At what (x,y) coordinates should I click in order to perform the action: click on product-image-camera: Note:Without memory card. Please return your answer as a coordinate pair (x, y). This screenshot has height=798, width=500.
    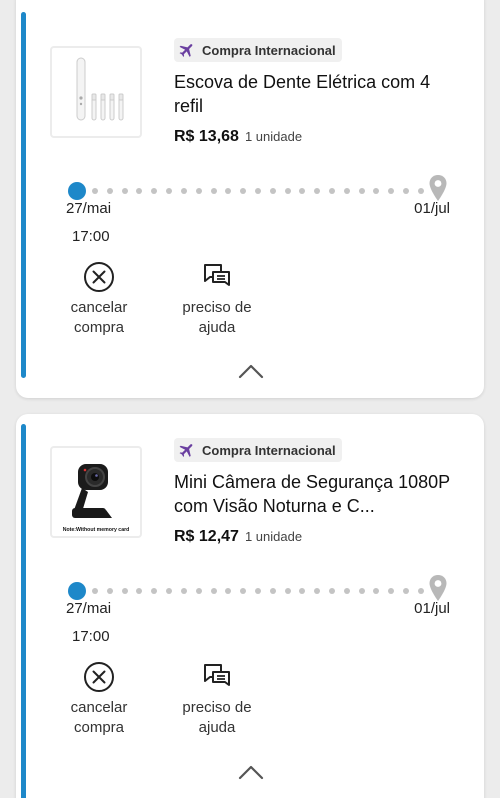
    Looking at the image, I should click on (96, 492).